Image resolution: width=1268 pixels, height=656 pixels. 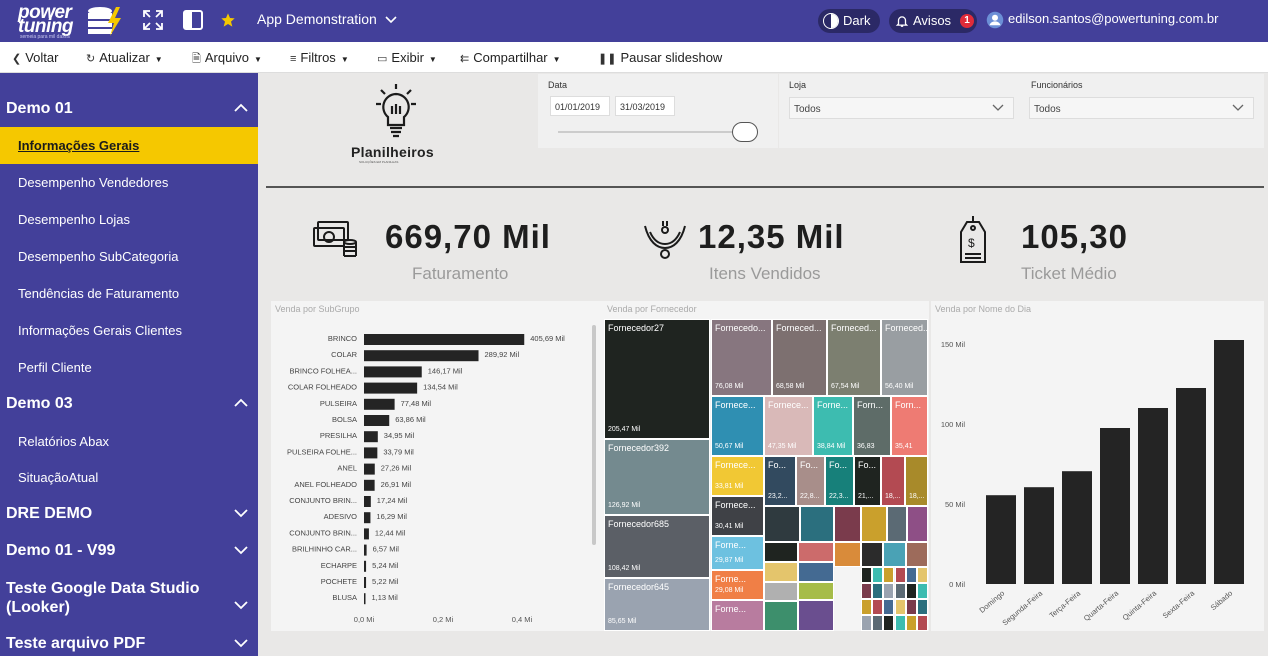 I want to click on treemap-tile-6: Forneced... 67,54 Mil, so click(x=854, y=357).